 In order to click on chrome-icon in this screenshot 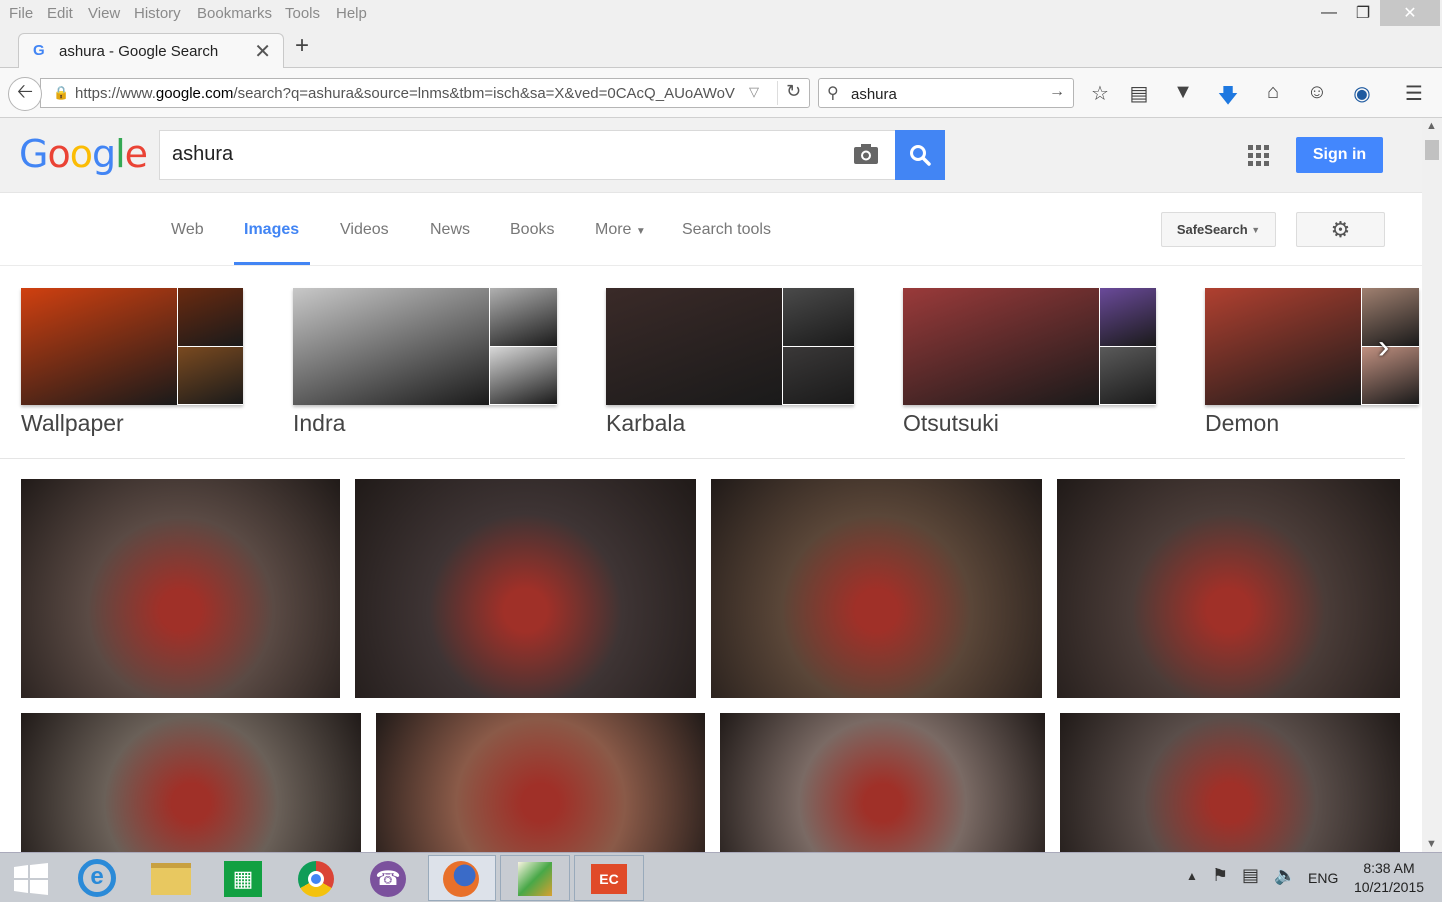, I will do `click(316, 879)`.